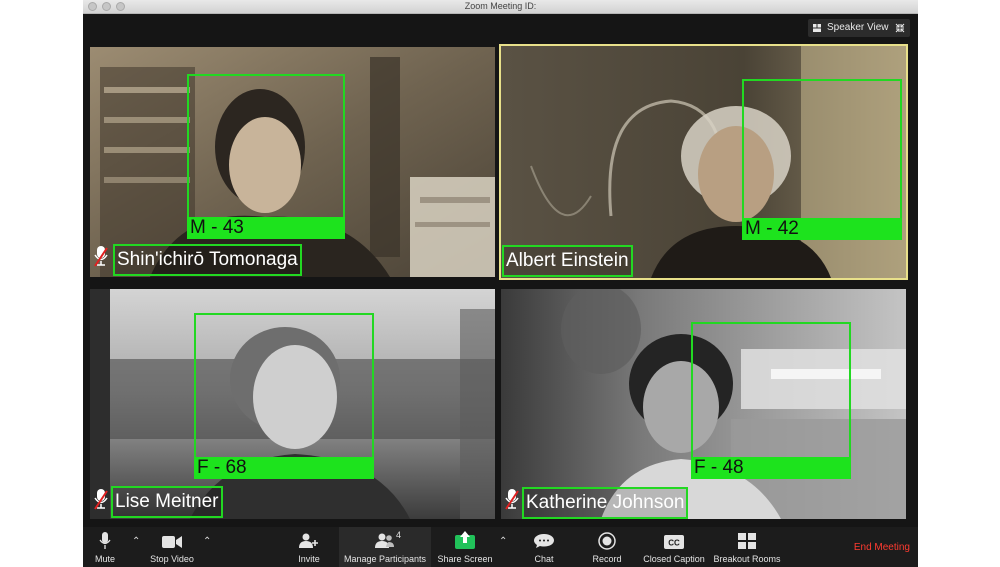 The image size is (1000, 567). What do you see at coordinates (104, 559) in the screenshot?
I see `mute-label: Mute` at bounding box center [104, 559].